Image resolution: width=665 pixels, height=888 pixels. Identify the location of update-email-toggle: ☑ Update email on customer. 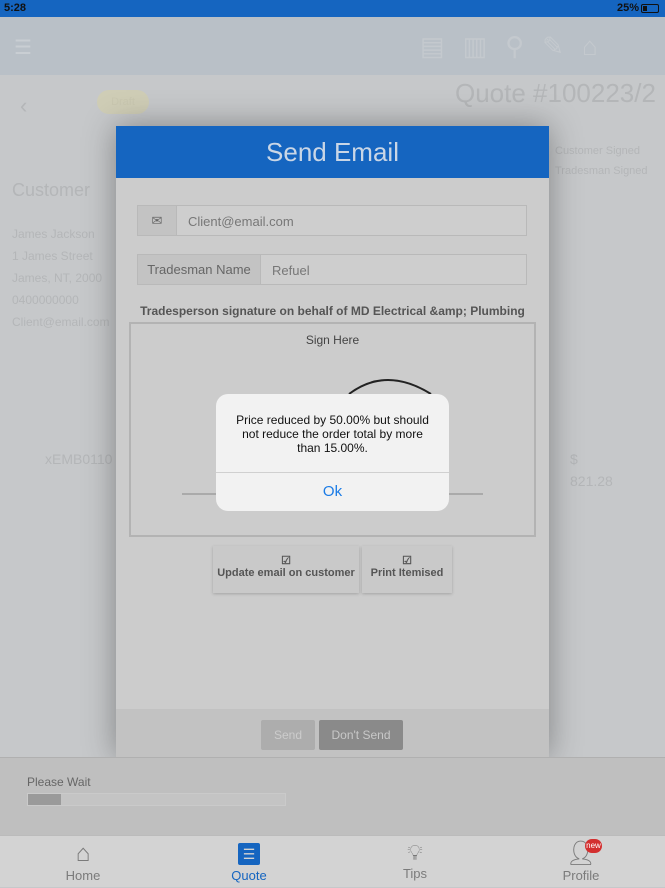
(286, 569).